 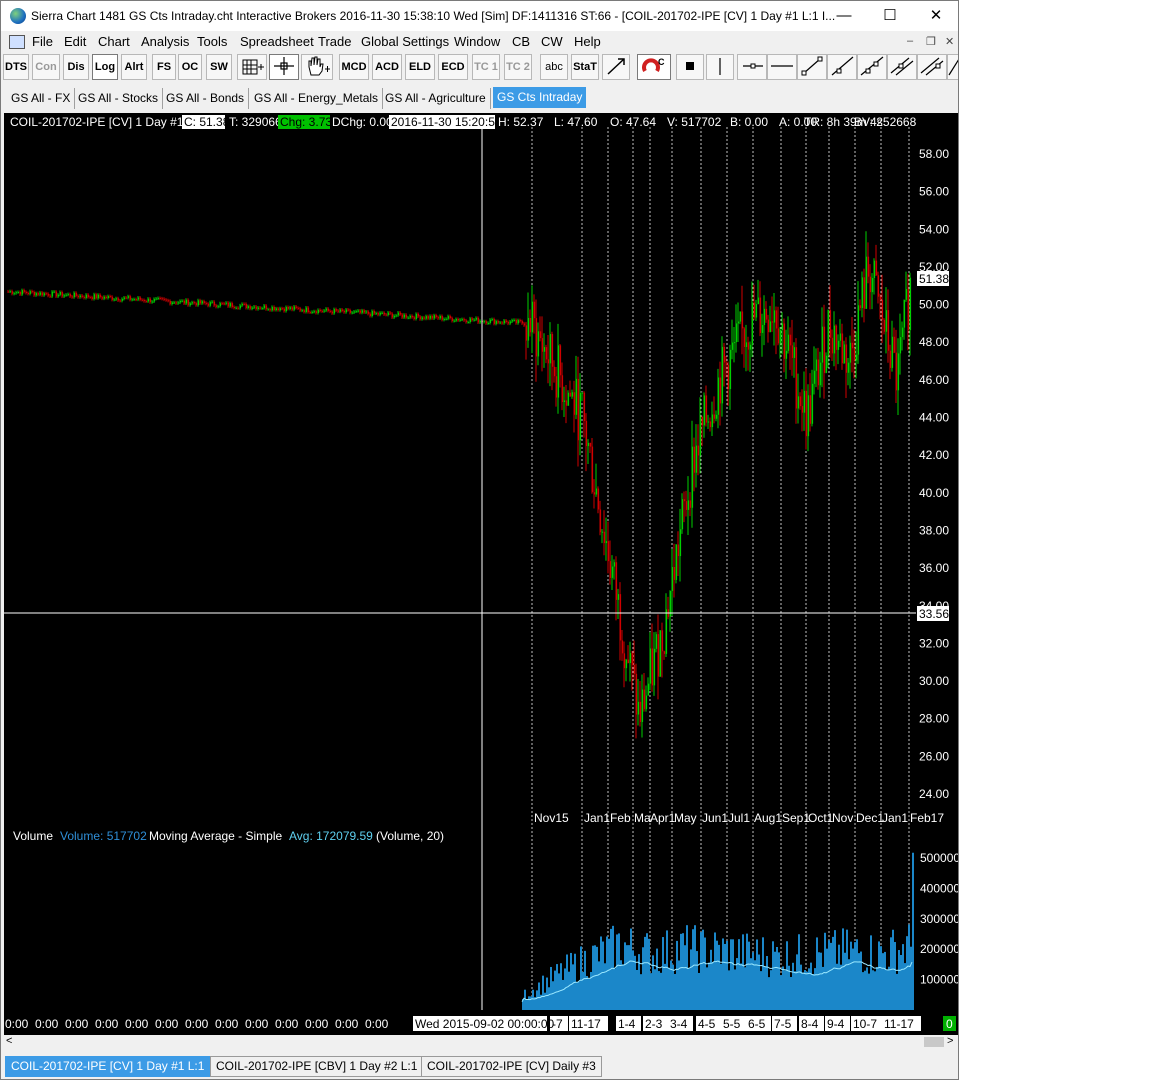 I want to click on crosshair-icon, so click(x=284, y=67).